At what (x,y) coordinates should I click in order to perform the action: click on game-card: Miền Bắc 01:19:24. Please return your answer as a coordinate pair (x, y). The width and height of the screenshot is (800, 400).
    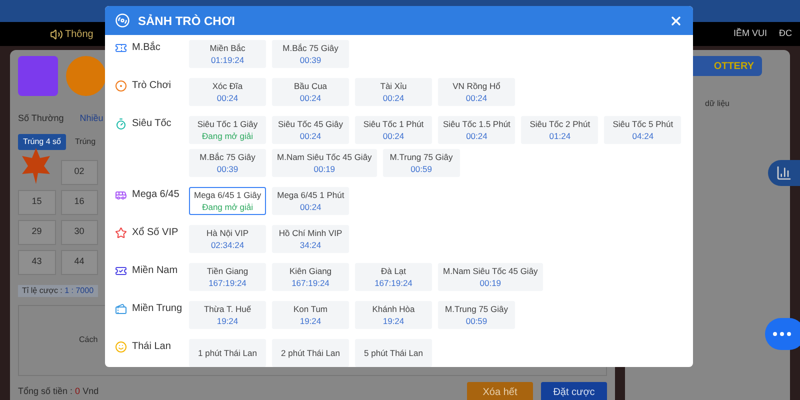
    Looking at the image, I should click on (227, 54).